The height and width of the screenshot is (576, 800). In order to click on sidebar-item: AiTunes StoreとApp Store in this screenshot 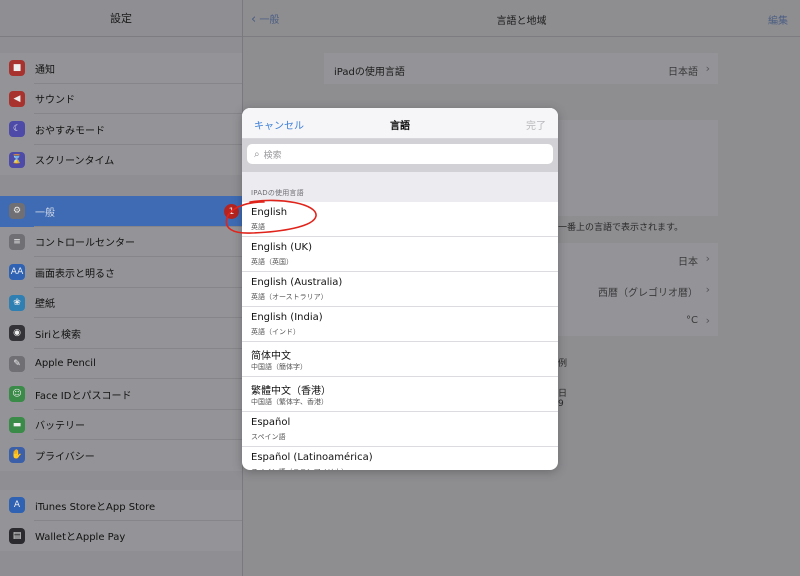, I will do `click(121, 505)`.